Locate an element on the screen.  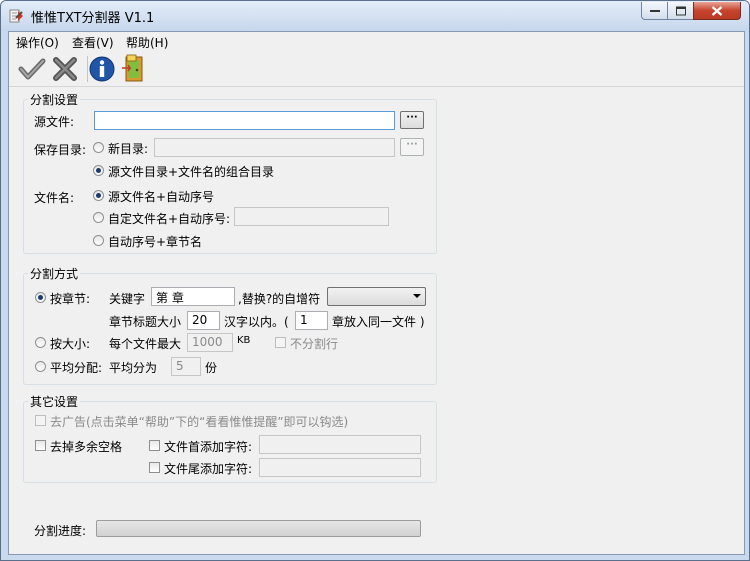
max-each-label: 每个文件最大 is located at coordinates (145, 344).